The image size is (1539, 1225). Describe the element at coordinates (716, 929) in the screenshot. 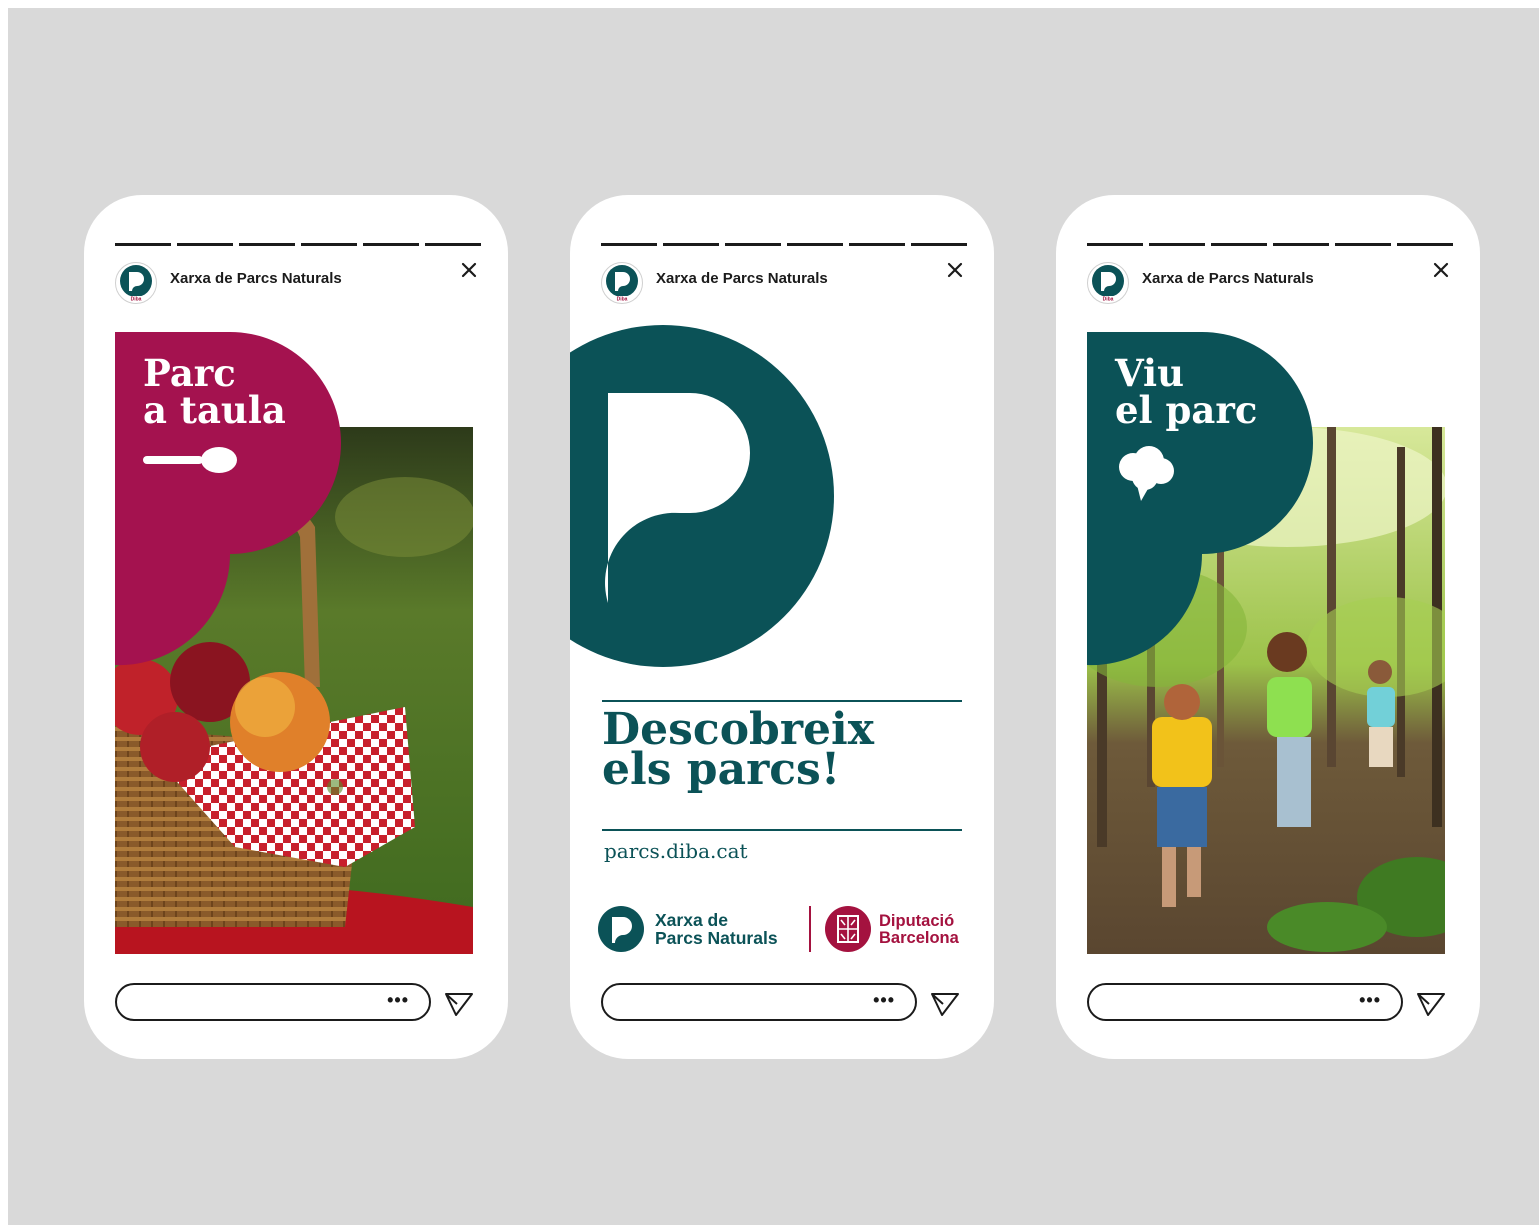

I see `xarxa-parcs-logo-text: Xarxa de Parcs Naturals` at that location.